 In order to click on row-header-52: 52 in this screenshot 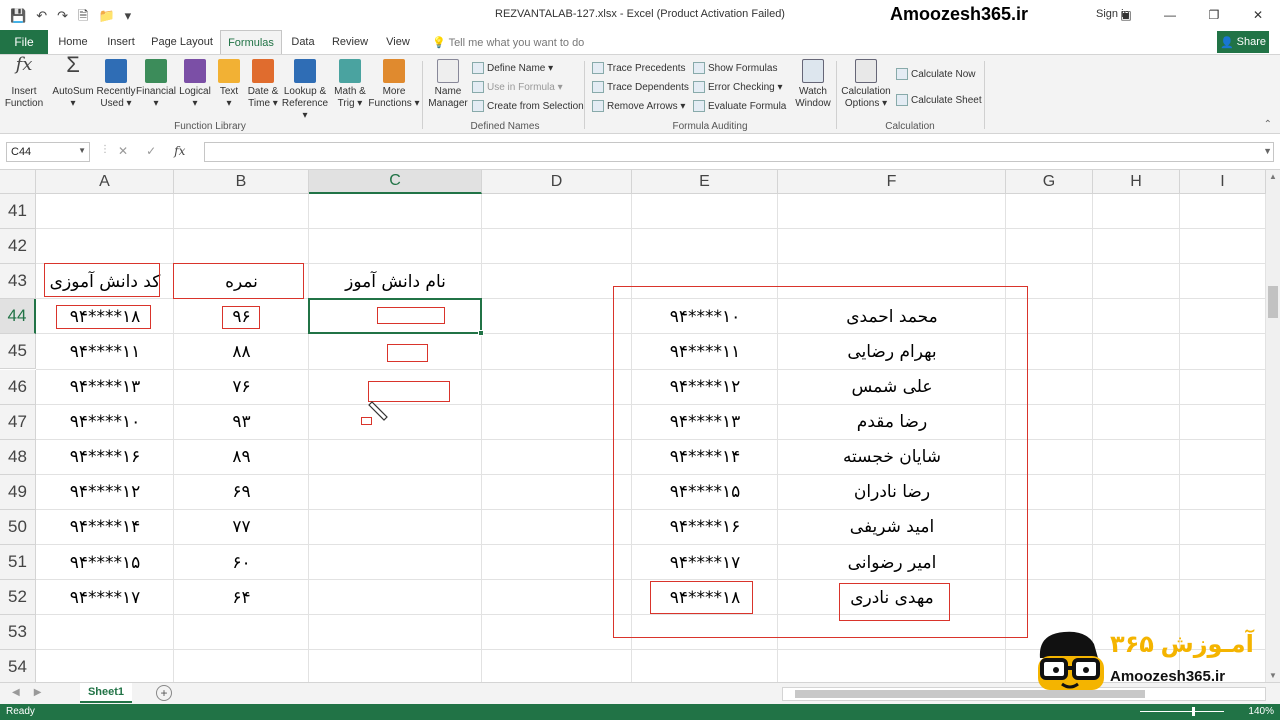, I will do `click(18, 598)`.